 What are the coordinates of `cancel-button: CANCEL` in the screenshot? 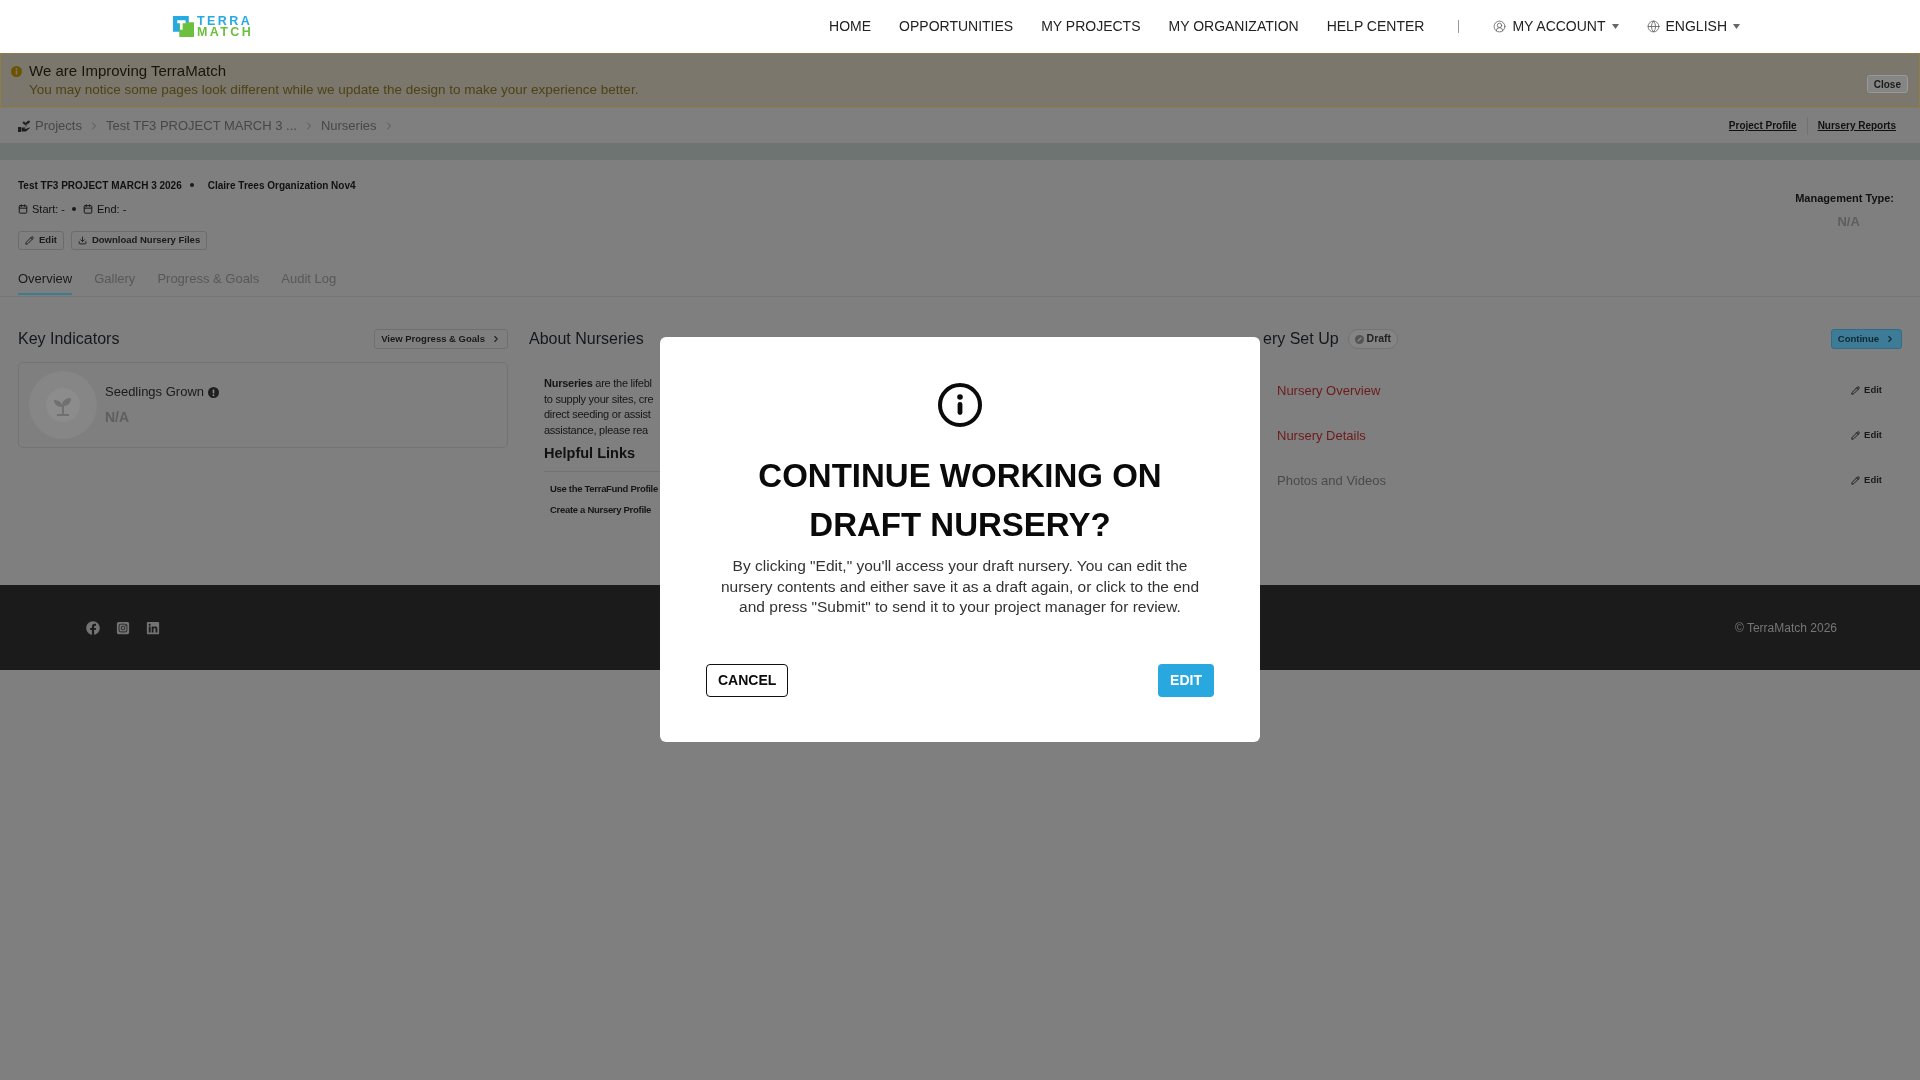 It's located at (747, 680).